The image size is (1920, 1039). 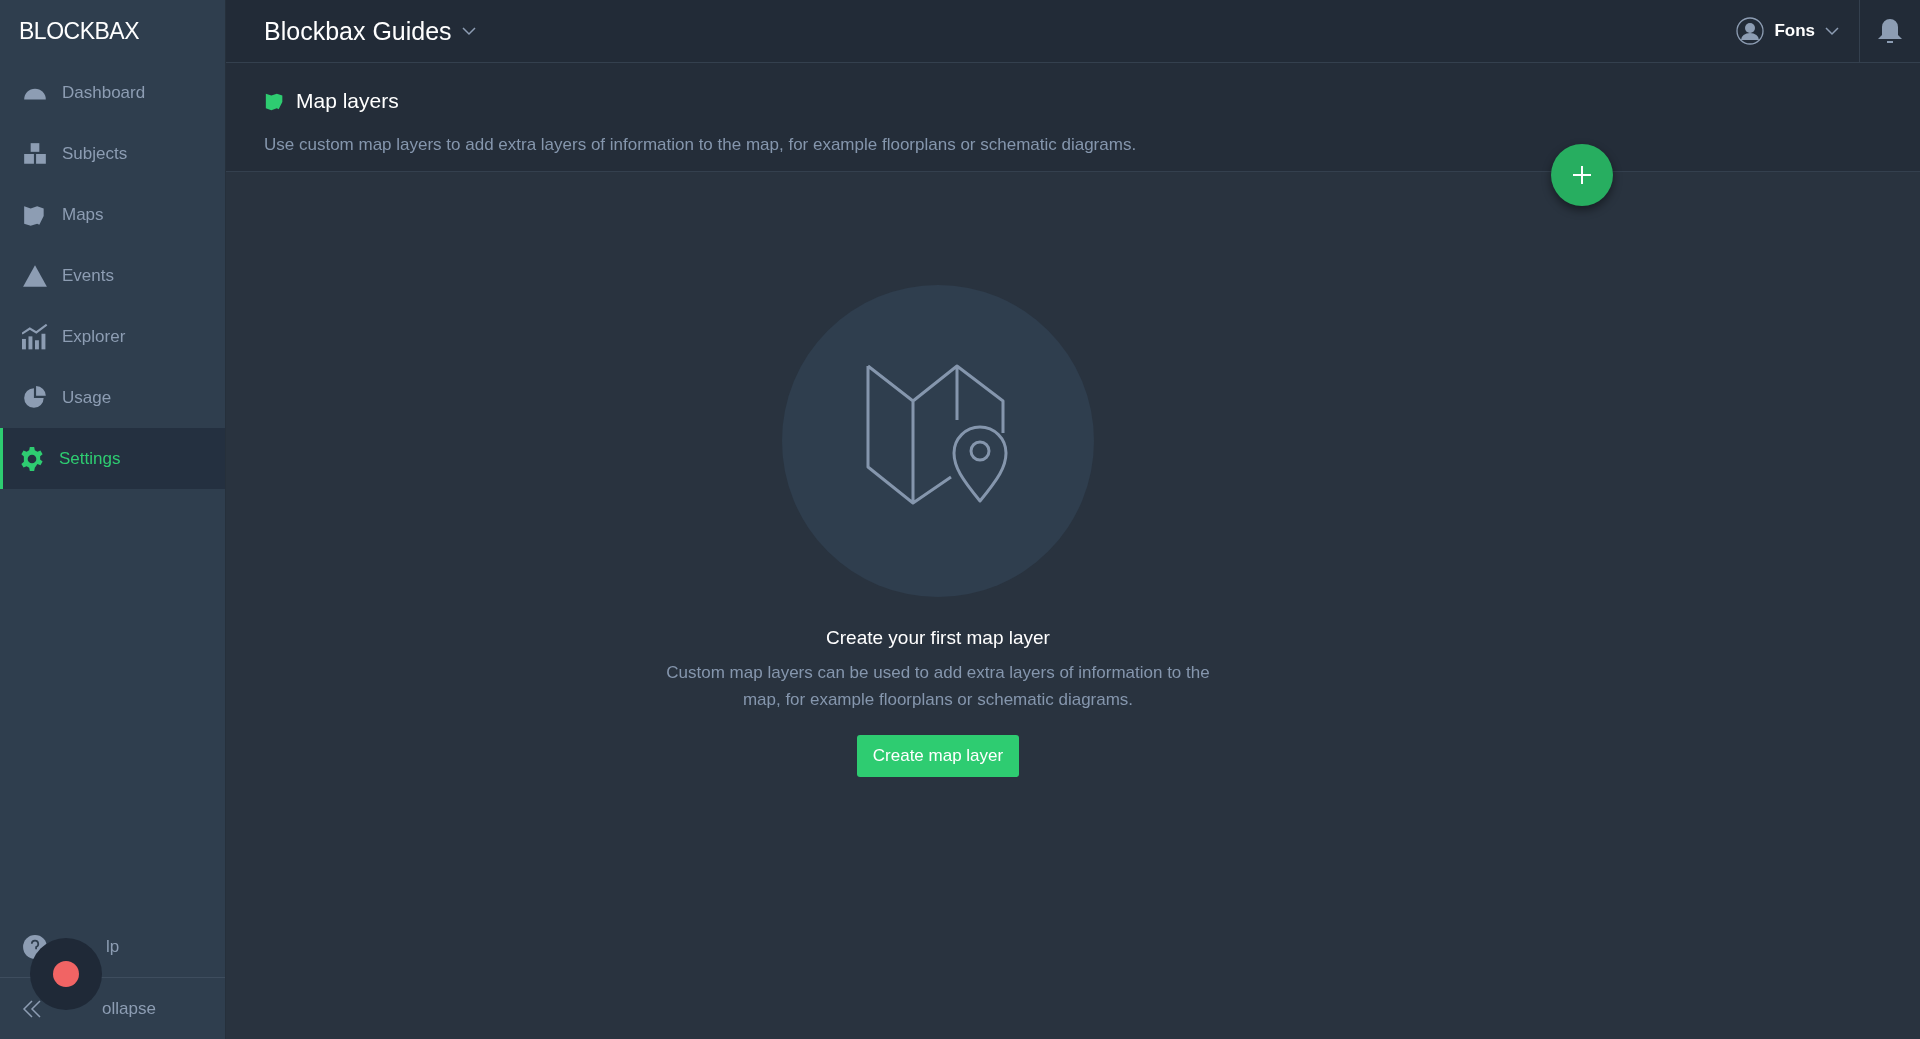 I want to click on add-button, so click(x=1582, y=175).